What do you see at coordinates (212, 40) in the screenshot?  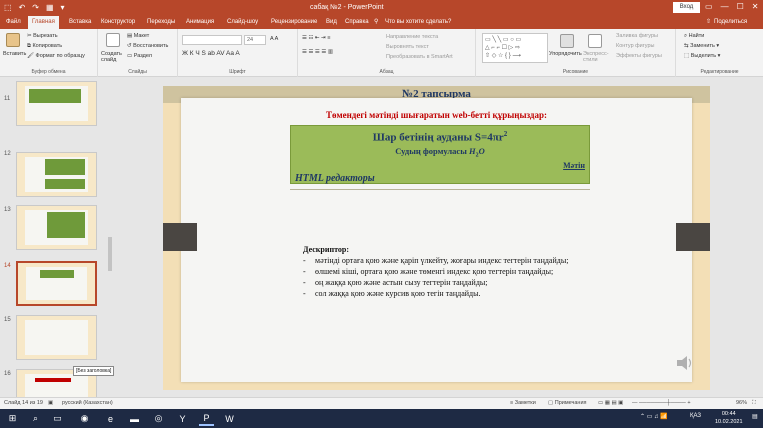 I see `font-name-input` at bounding box center [212, 40].